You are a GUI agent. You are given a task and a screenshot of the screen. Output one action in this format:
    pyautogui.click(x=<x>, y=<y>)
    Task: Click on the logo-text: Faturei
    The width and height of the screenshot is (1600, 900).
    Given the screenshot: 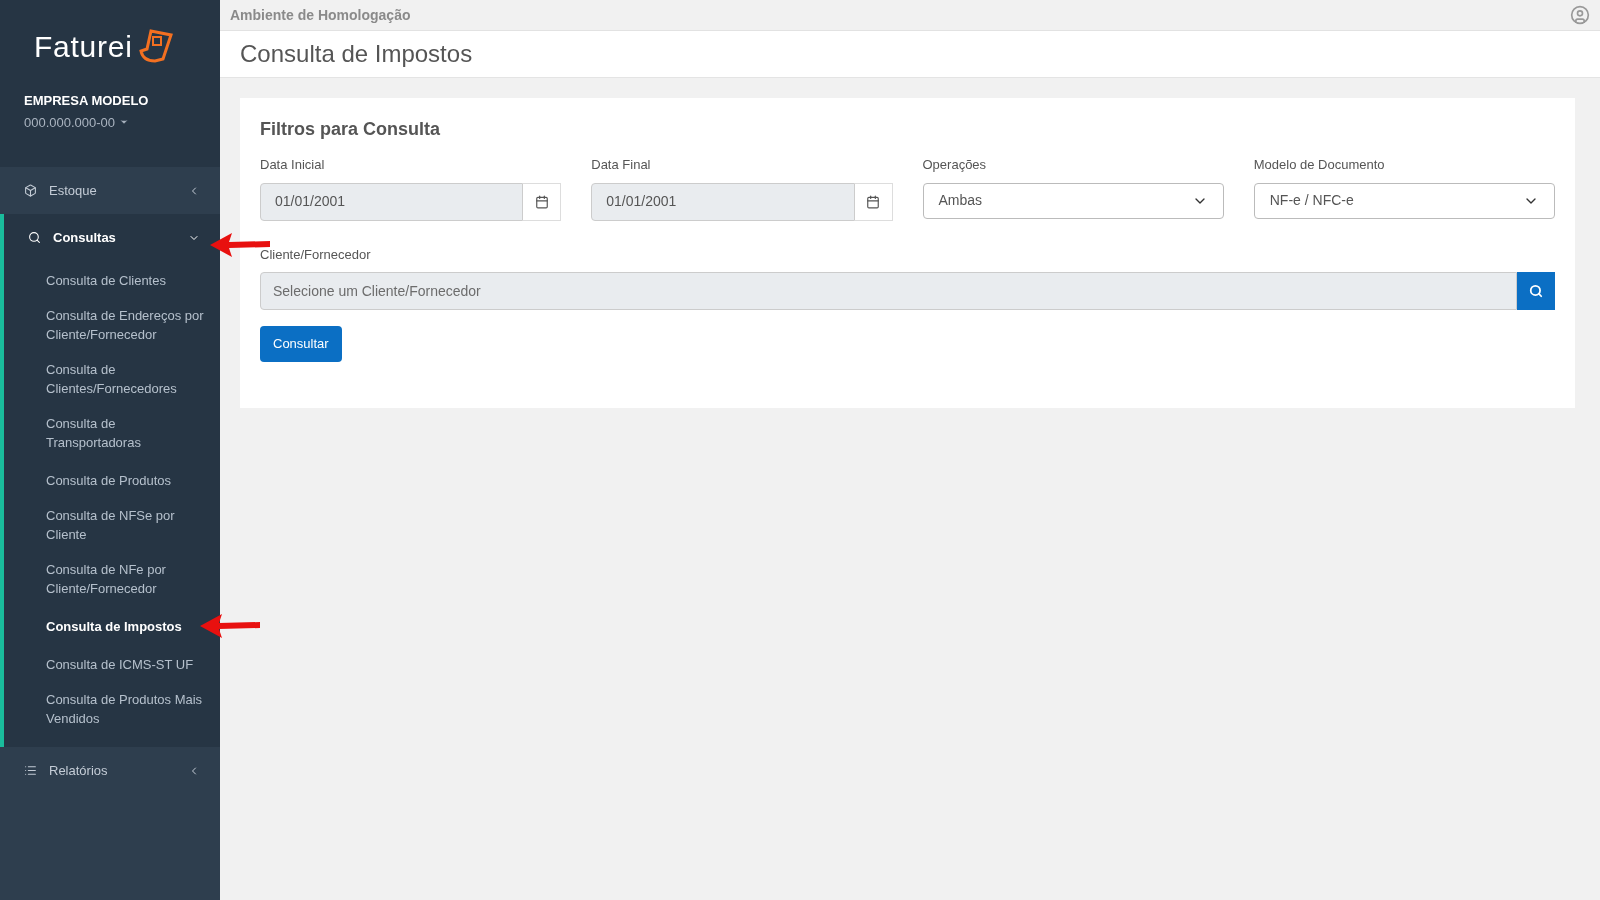 What is the action you would take?
    pyautogui.click(x=83, y=47)
    